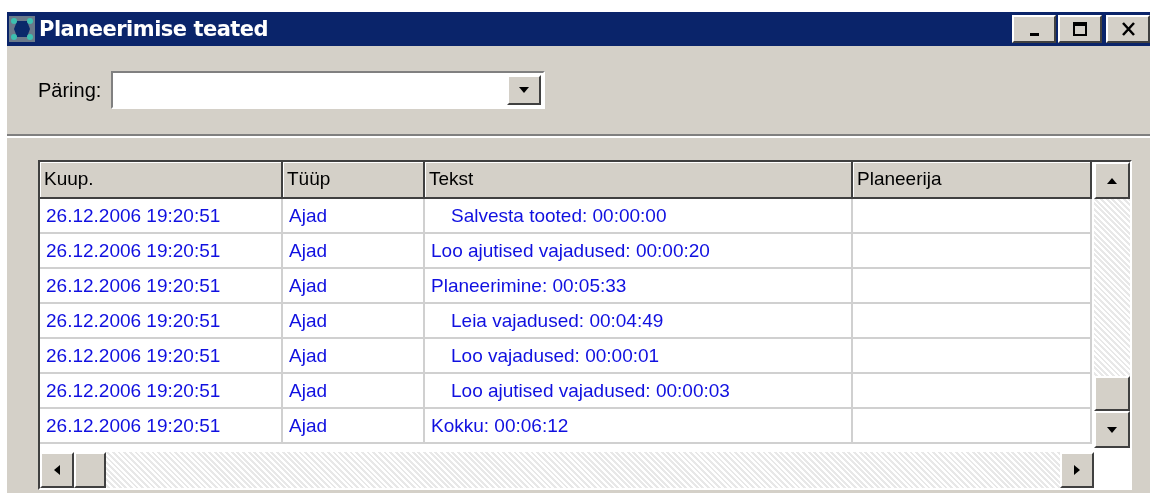 This screenshot has height=493, width=1150. I want to click on table-cell: Loo ajutised vajadused: 00:00:20, so click(639, 251).